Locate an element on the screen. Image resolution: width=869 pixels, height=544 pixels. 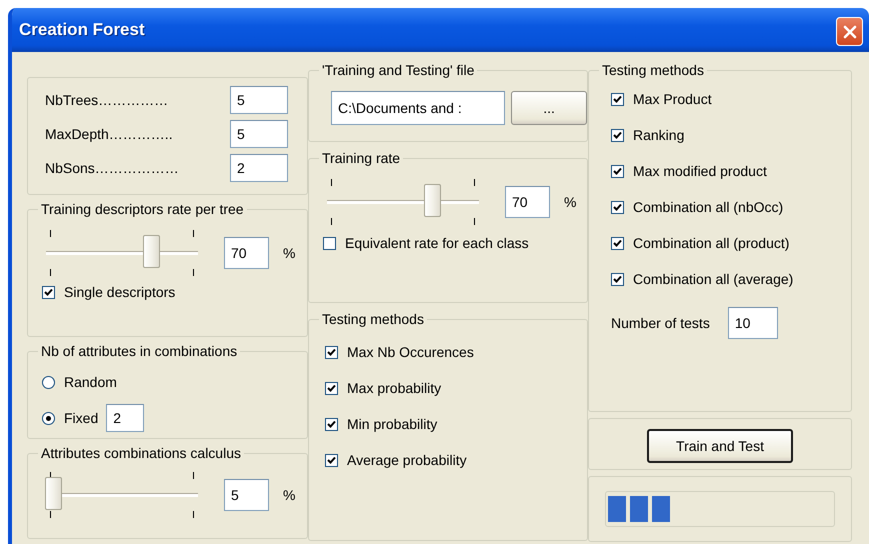
checkbox-label: Combination all (product) is located at coordinates (711, 243).